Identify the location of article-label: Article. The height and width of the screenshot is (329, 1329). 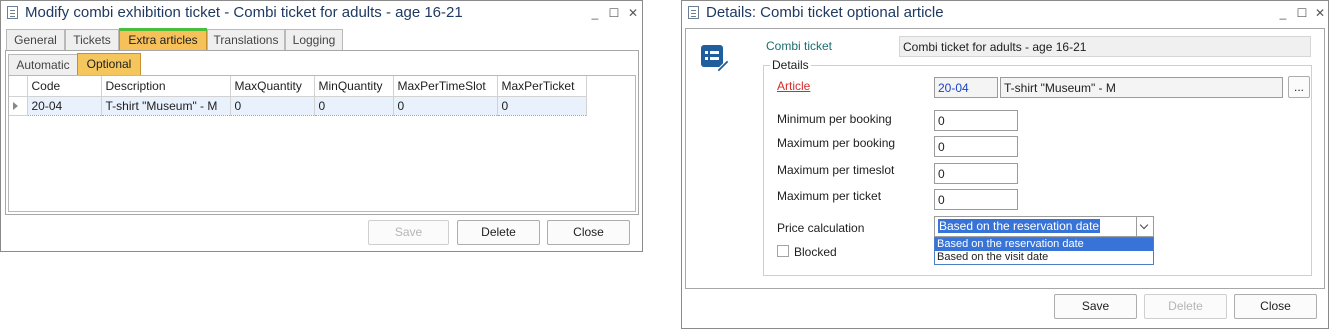
(793, 86).